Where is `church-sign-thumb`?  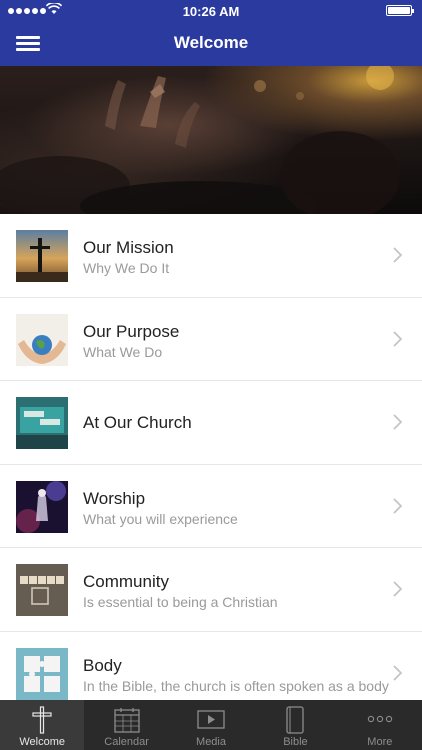 church-sign-thumb is located at coordinates (42, 423).